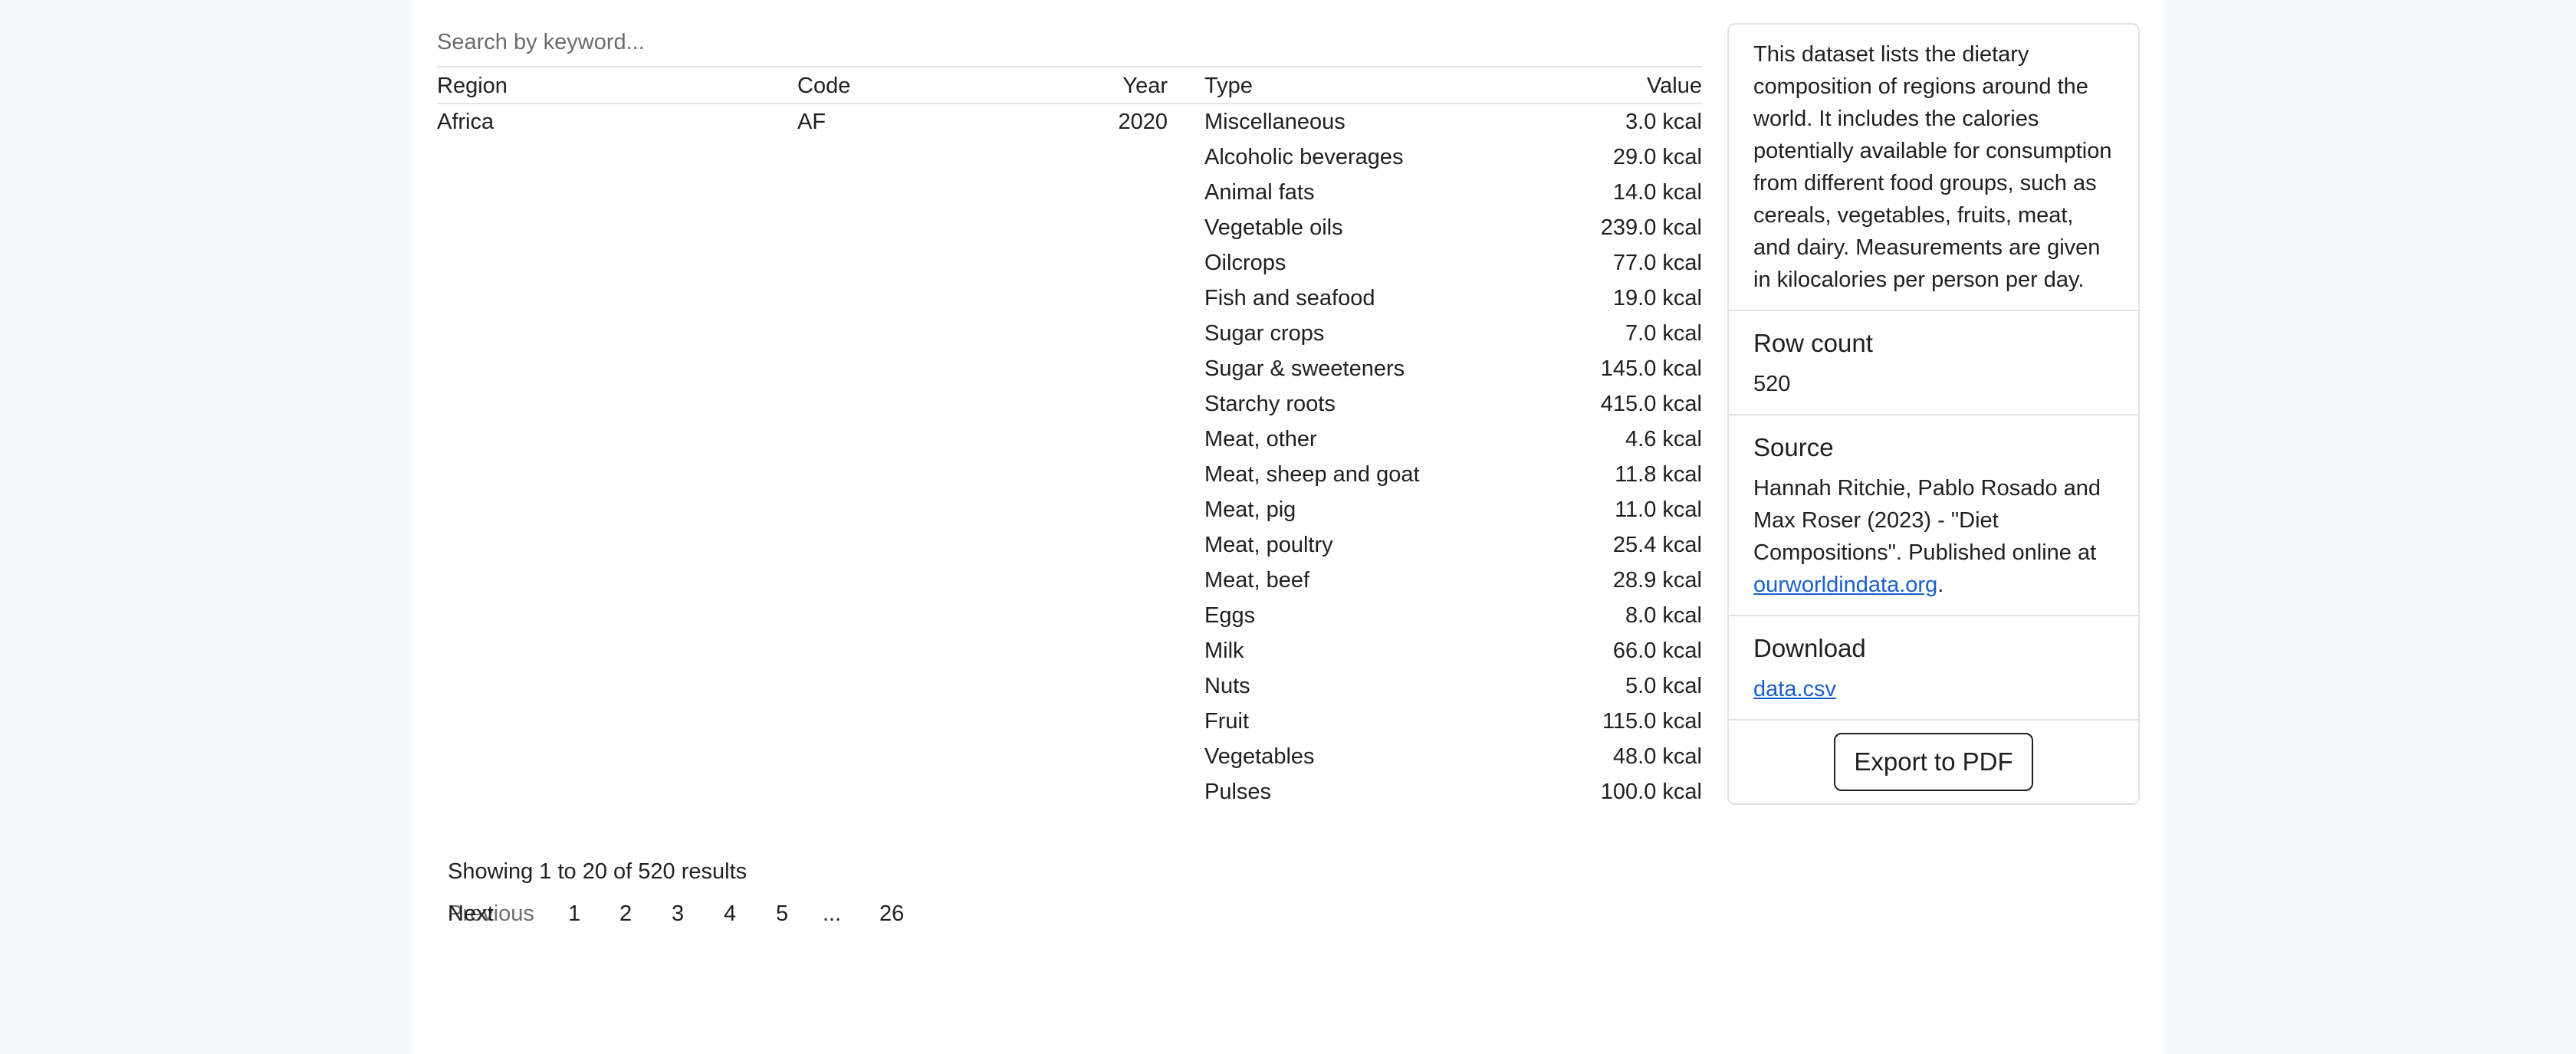 Image resolution: width=2576 pixels, height=1054 pixels. What do you see at coordinates (1268, 545) in the screenshot?
I see `type-cell: Meat, poultry` at bounding box center [1268, 545].